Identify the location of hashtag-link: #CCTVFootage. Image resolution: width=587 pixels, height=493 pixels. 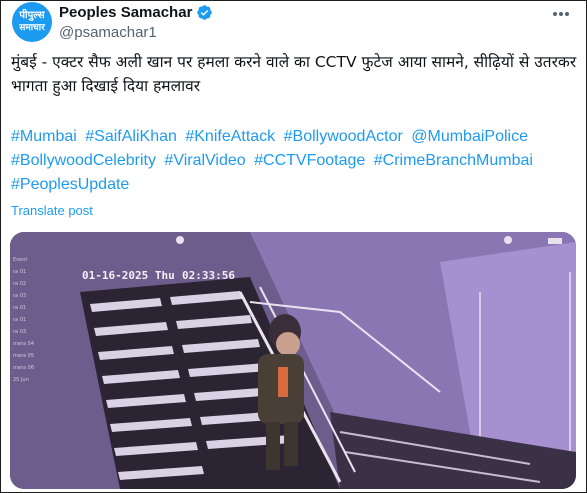
(309, 160).